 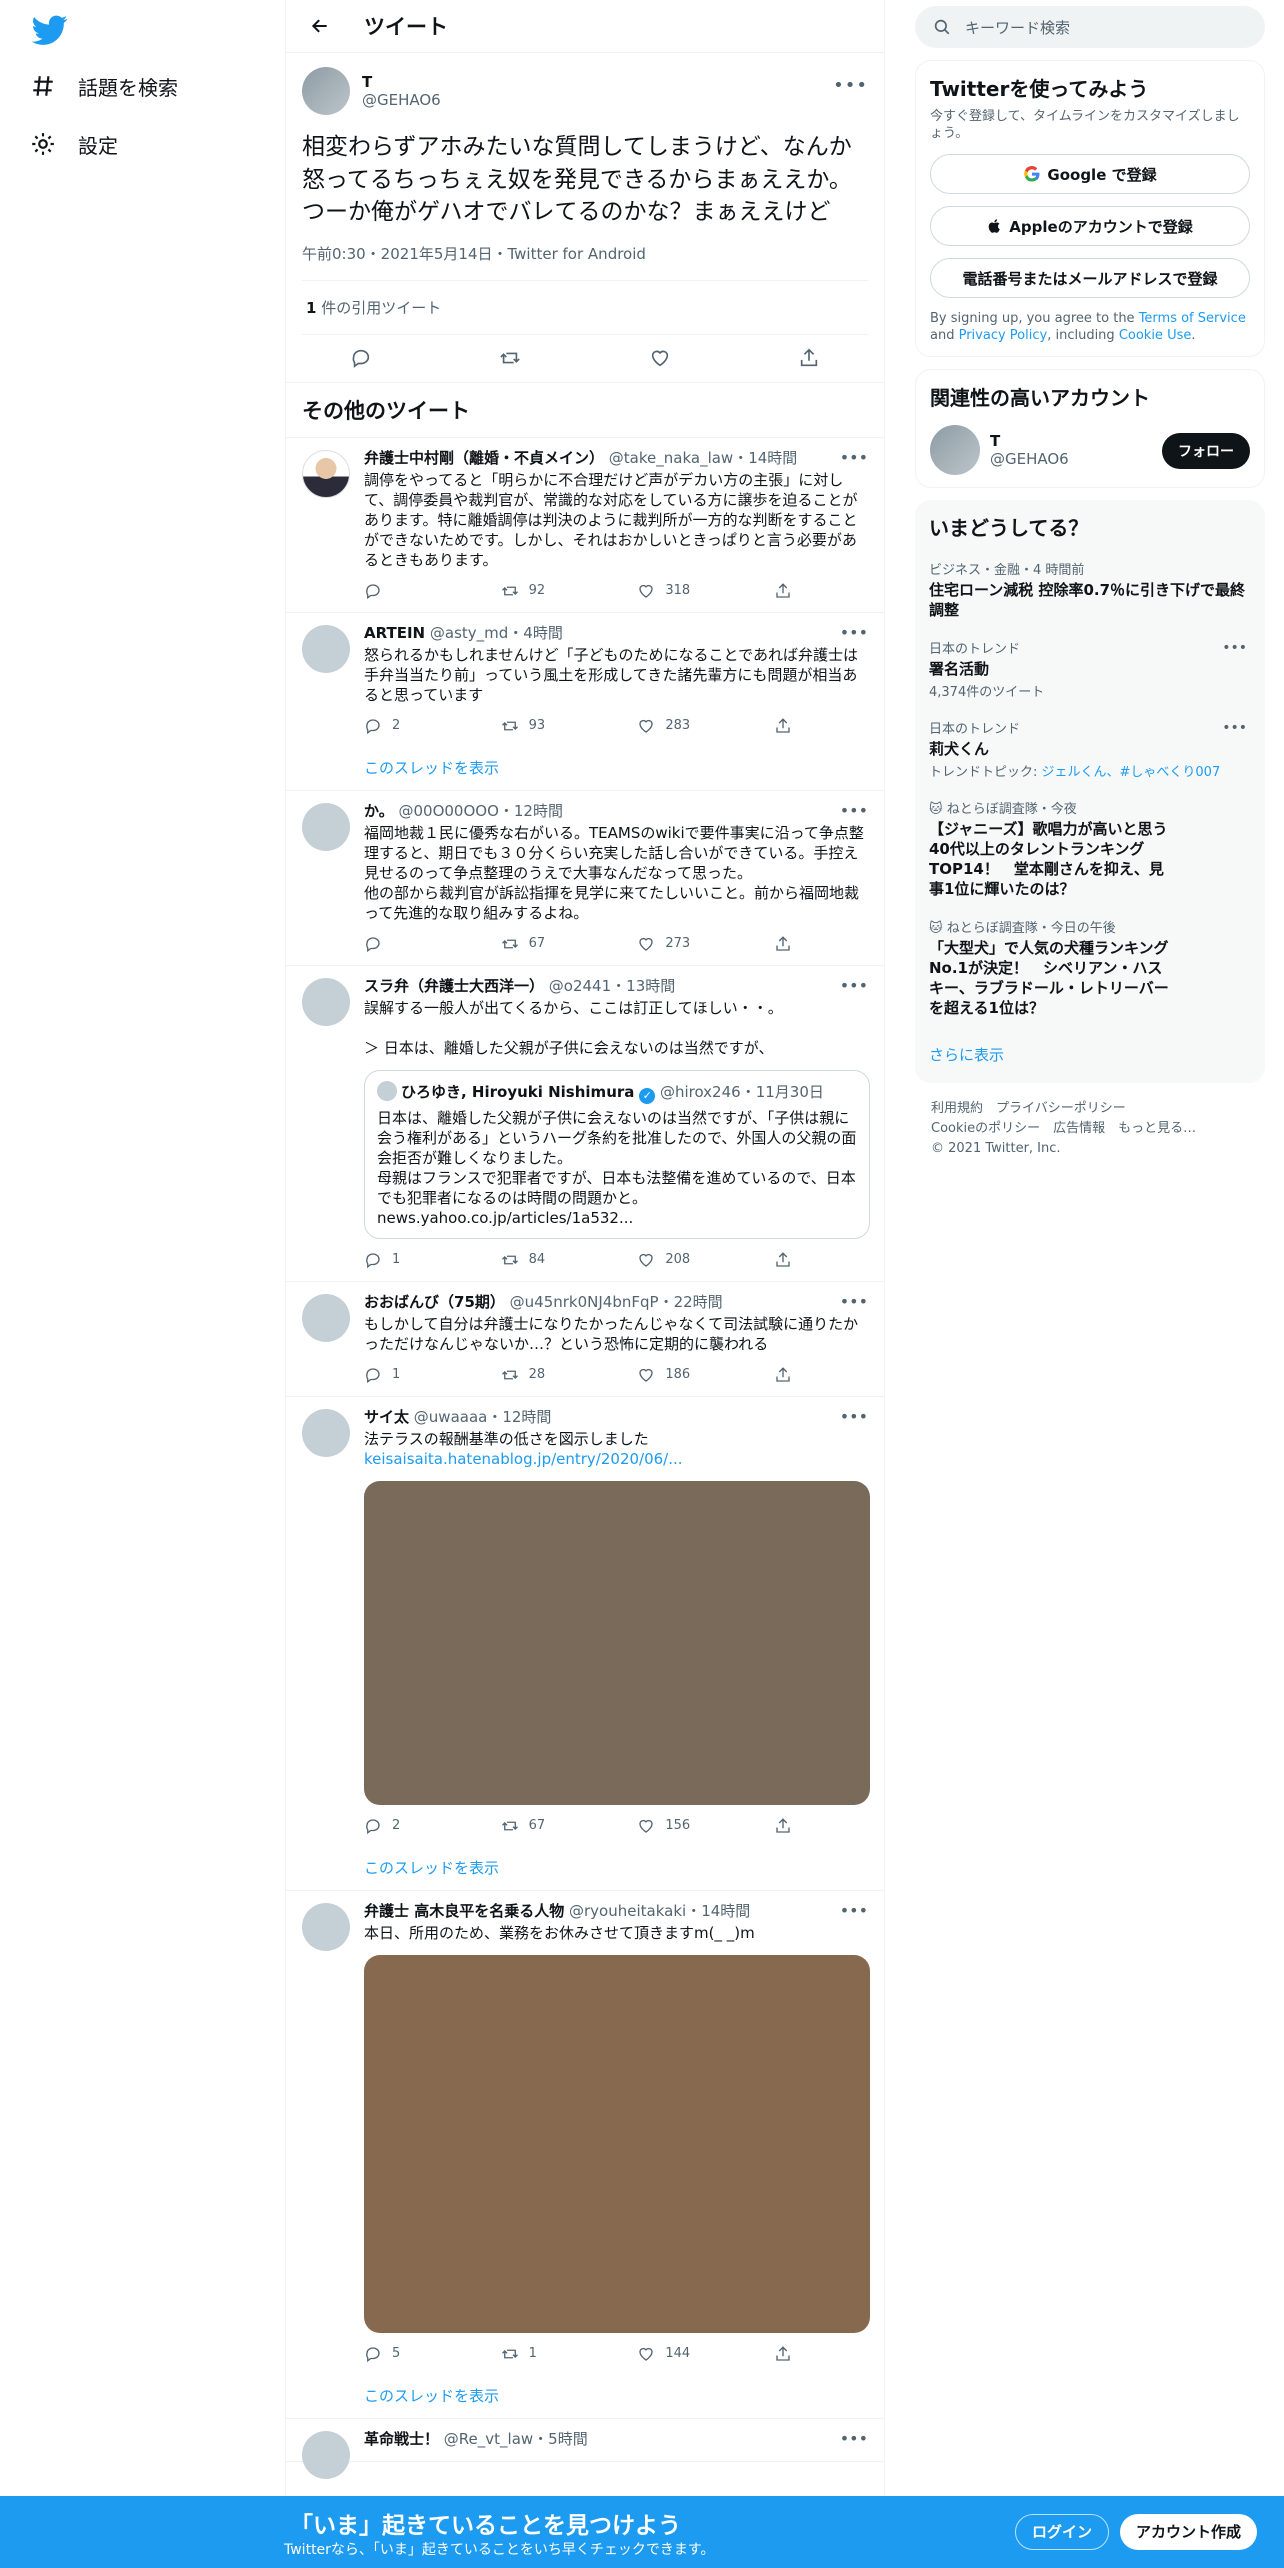 What do you see at coordinates (1090, 174) in the screenshot?
I see `google-signup-button: Google で登録` at bounding box center [1090, 174].